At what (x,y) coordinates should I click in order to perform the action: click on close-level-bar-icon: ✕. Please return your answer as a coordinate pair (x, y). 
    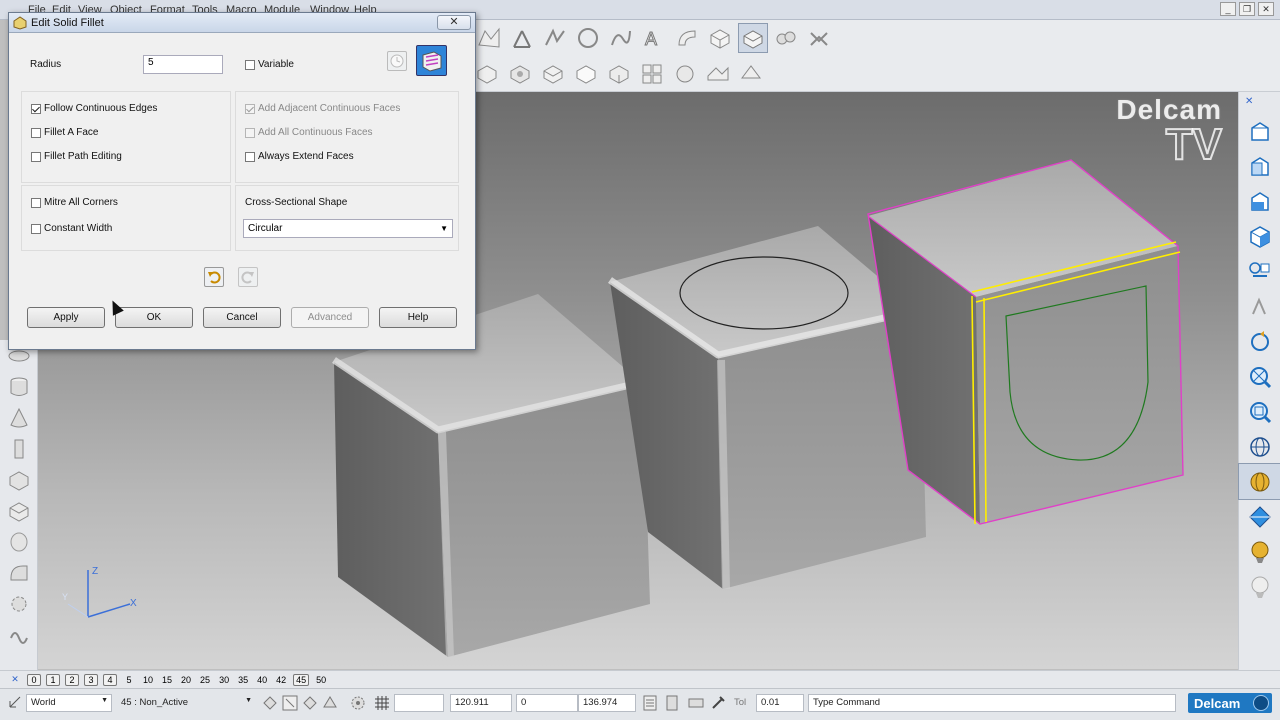
    Looking at the image, I should click on (15, 679).